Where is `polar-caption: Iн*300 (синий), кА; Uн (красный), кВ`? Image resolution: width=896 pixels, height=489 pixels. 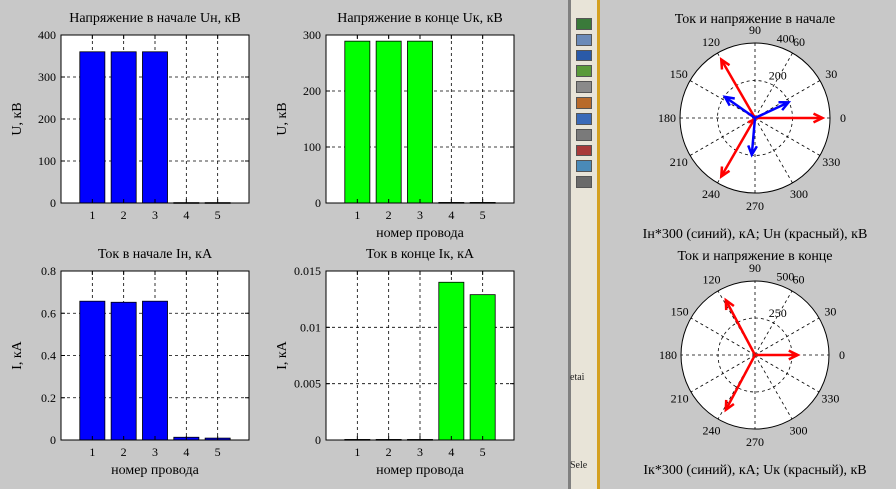
polar-caption: Iн*300 (синий), кА; Uн (красный), кВ is located at coordinates (755, 234).